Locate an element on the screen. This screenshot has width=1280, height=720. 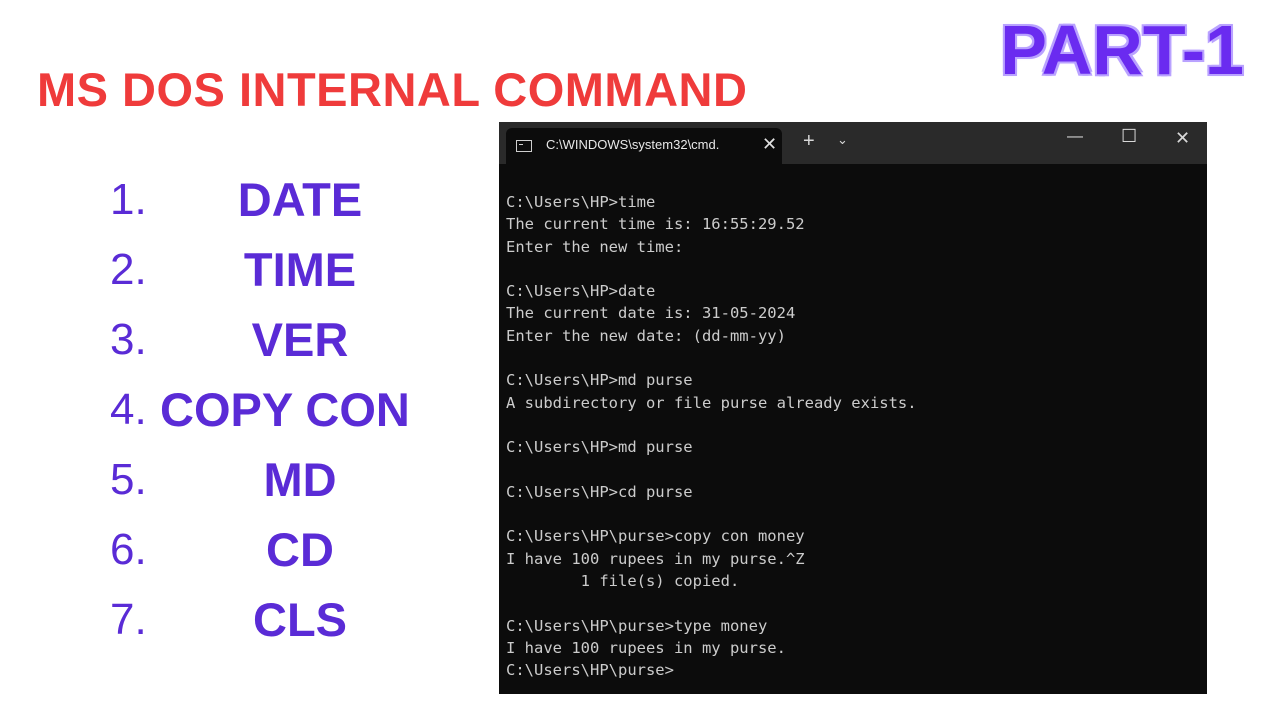
command-name: DATE is located at coordinates (300, 199).